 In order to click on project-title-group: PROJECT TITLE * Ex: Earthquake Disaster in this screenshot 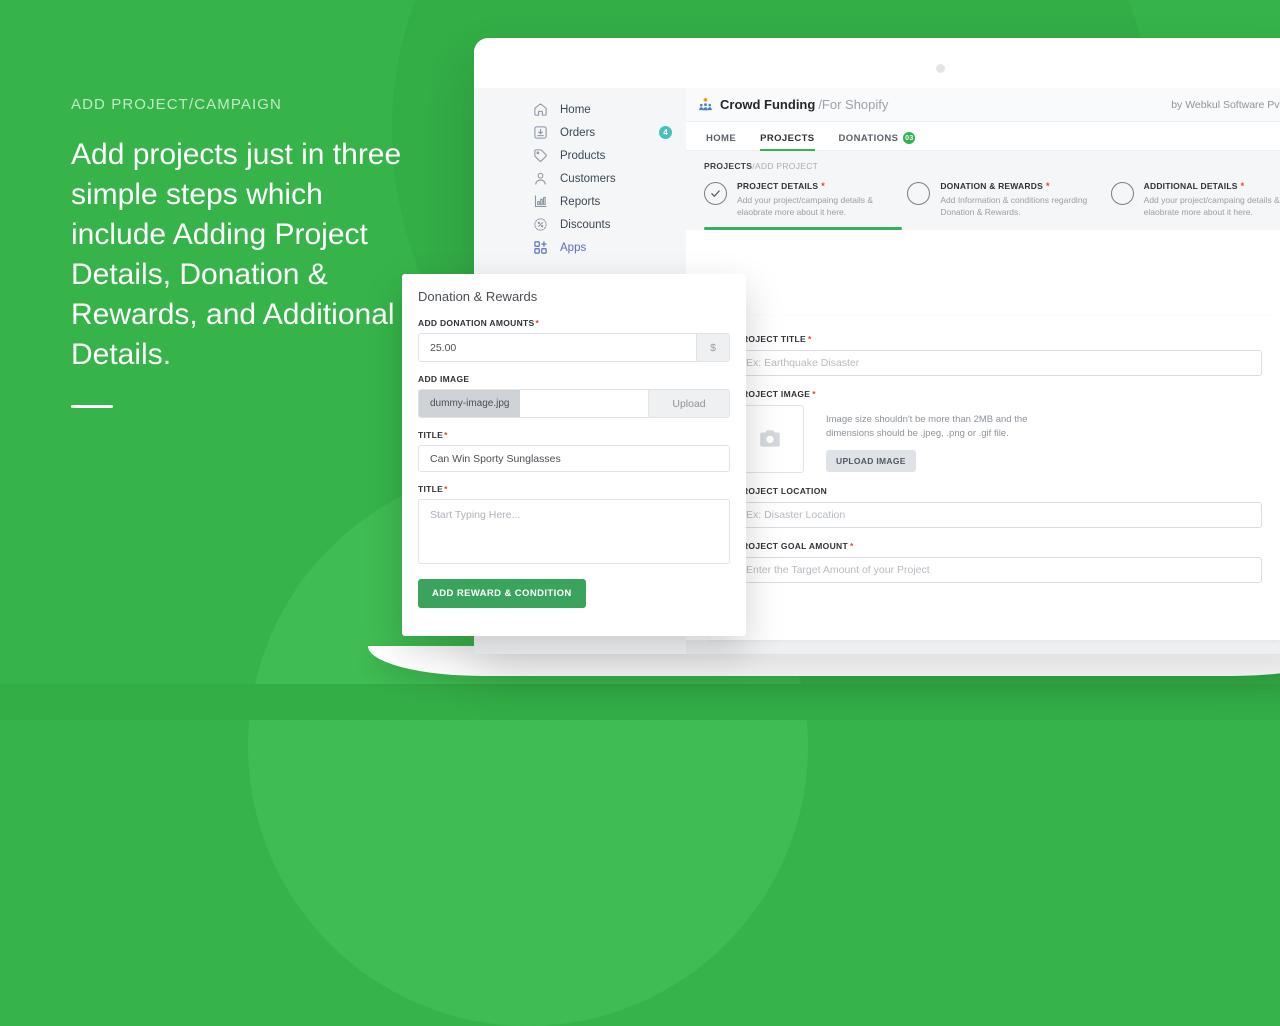, I will do `click(999, 355)`.